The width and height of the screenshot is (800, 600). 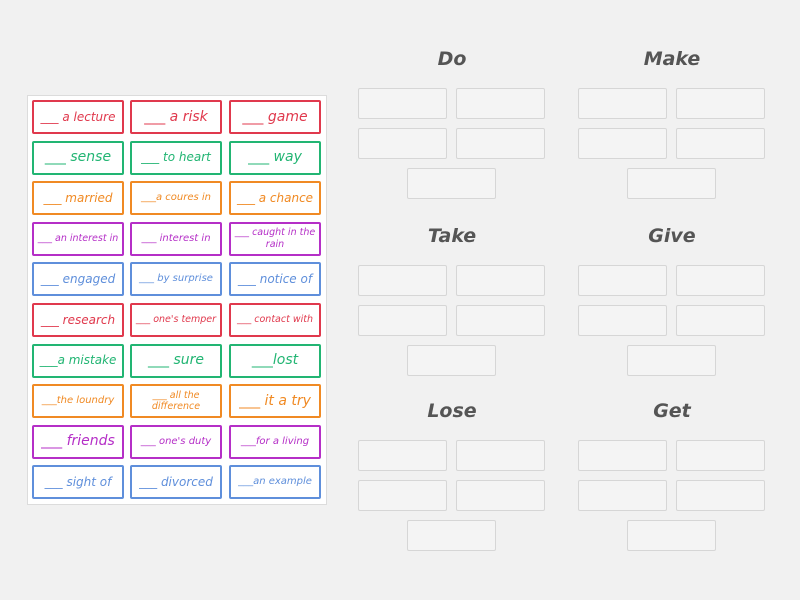 What do you see at coordinates (275, 238) in the screenshot?
I see `word-card: ___ caught in the rain` at bounding box center [275, 238].